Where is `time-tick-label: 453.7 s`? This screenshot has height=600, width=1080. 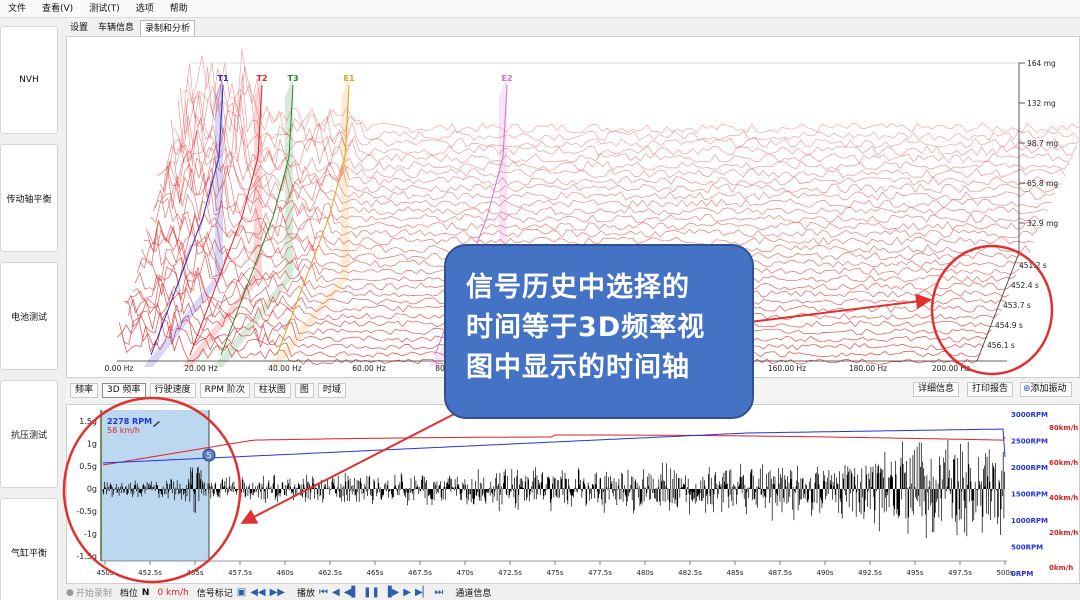
time-tick-label: 453.7 s is located at coordinates (1017, 305).